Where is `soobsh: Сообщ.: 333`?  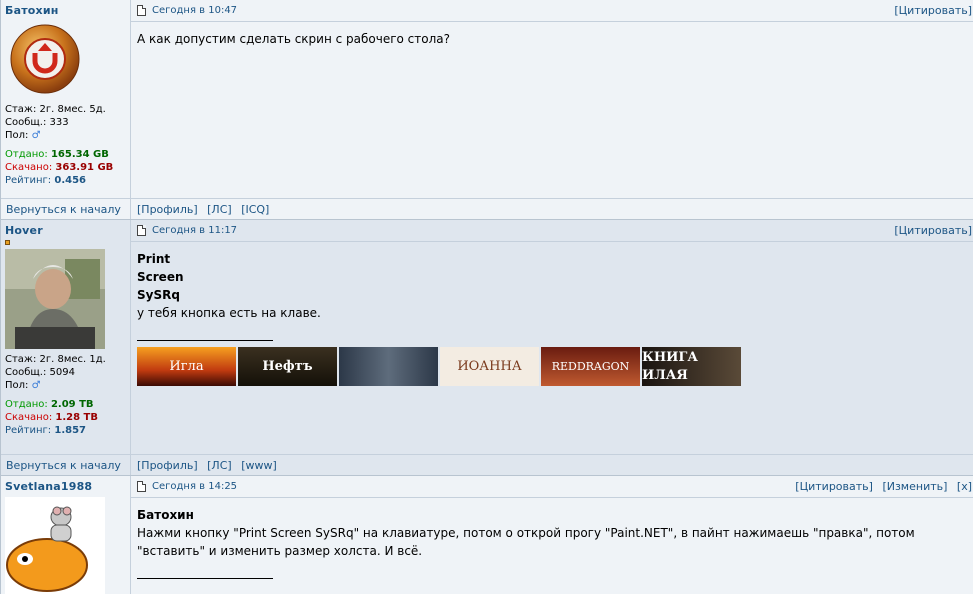
soobsh: Сообщ.: 333 is located at coordinates (37, 122).